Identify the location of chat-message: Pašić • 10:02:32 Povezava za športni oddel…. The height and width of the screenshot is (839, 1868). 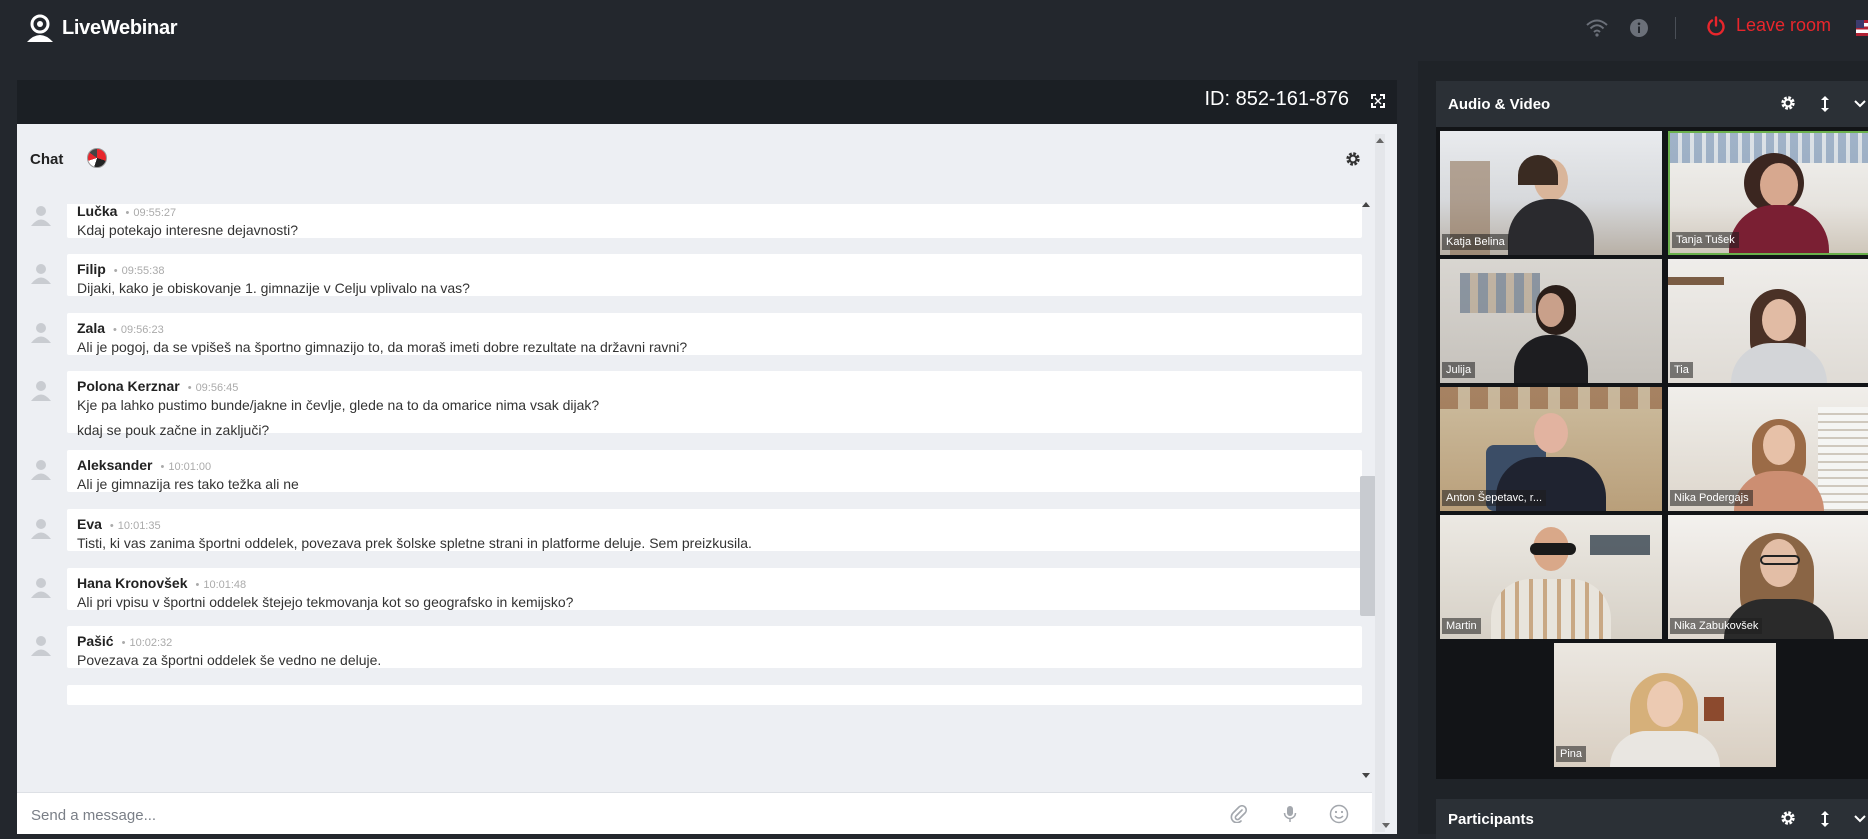
(696, 647).